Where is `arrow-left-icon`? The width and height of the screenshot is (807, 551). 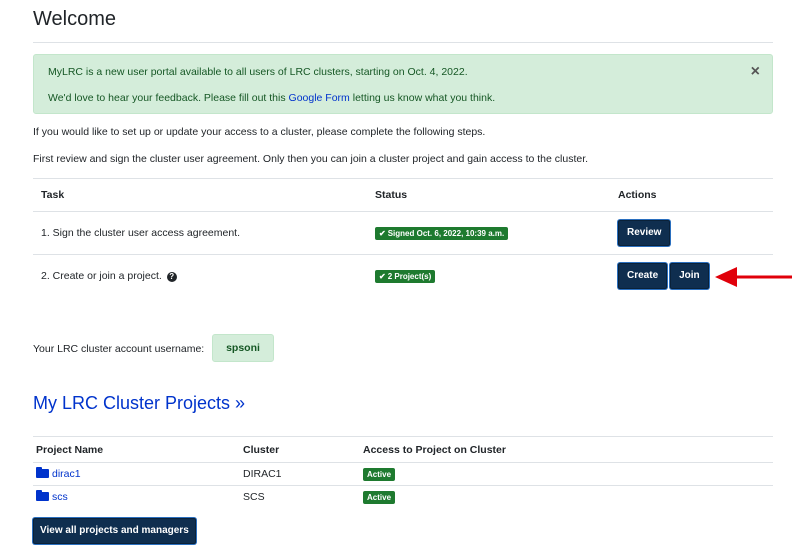 arrow-left-icon is located at coordinates (753, 277).